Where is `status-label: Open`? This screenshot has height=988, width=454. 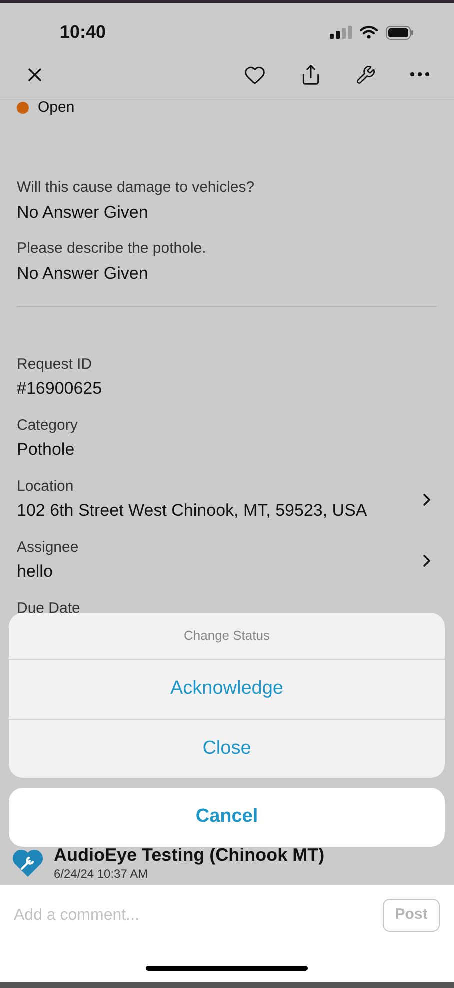 status-label: Open is located at coordinates (56, 109).